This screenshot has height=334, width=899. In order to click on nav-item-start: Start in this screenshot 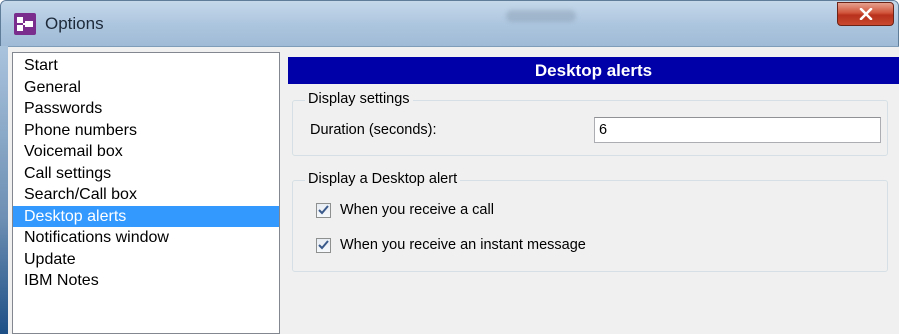, I will do `click(146, 66)`.